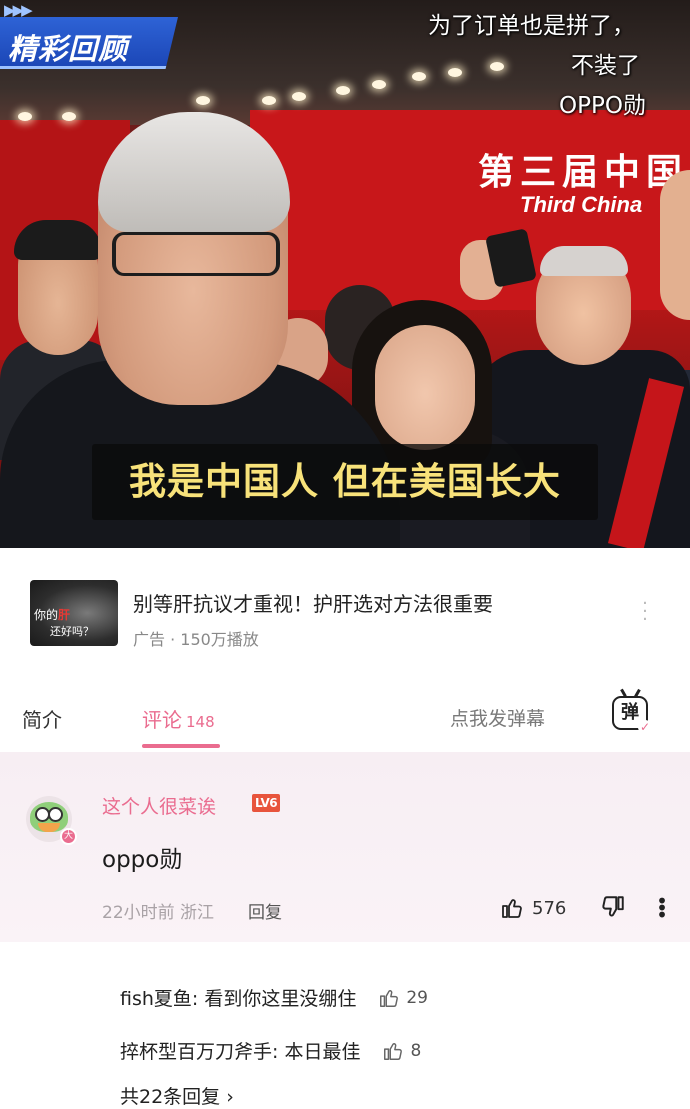  I want to click on ad-thumbnail: 你的肝 还好吗？, so click(74, 613).